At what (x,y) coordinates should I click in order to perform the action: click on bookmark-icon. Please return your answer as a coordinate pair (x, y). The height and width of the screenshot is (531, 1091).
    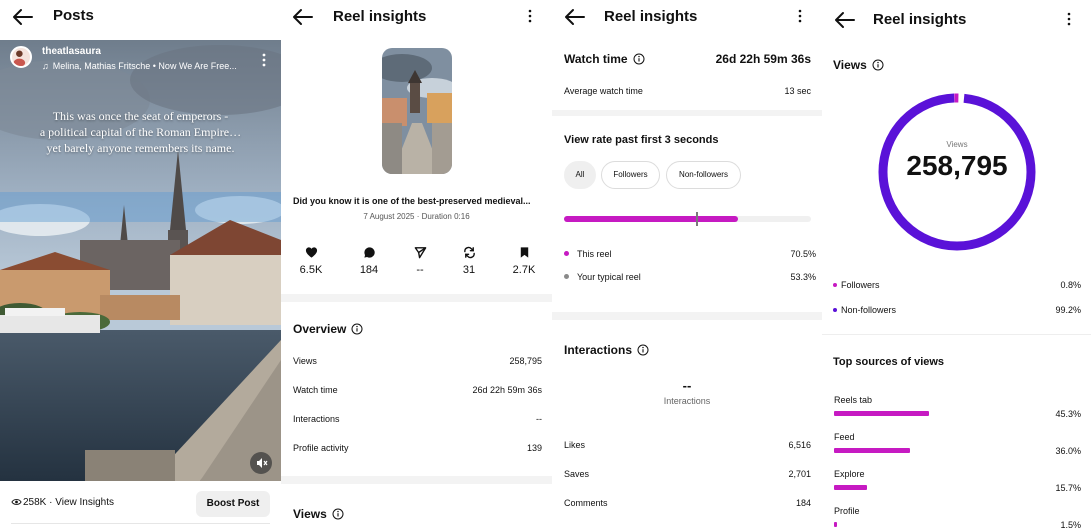
    Looking at the image, I should click on (524, 252).